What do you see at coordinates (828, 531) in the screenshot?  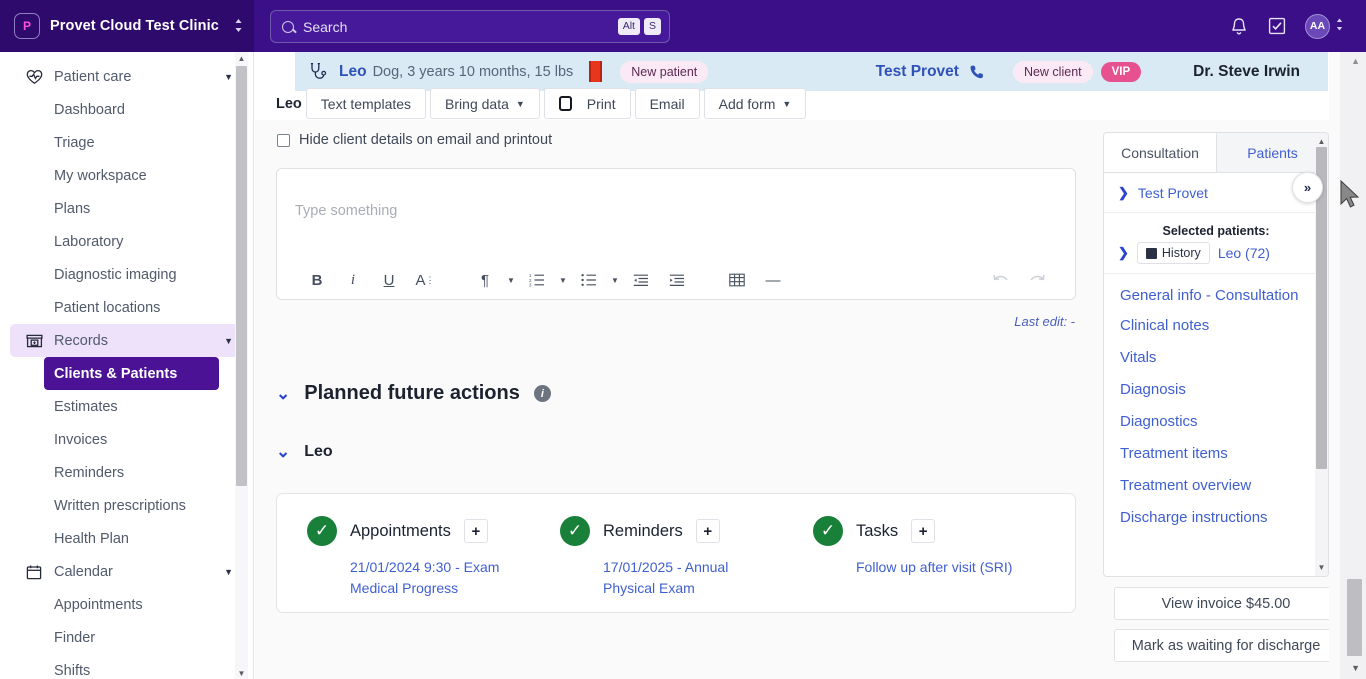 I see `check-circle-icon: ✓` at bounding box center [828, 531].